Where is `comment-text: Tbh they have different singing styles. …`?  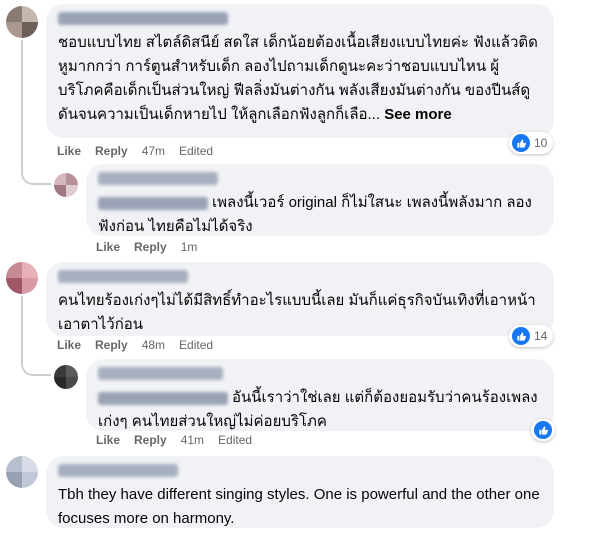
comment-text: Tbh they have different singing styles. … is located at coordinates (299, 506).